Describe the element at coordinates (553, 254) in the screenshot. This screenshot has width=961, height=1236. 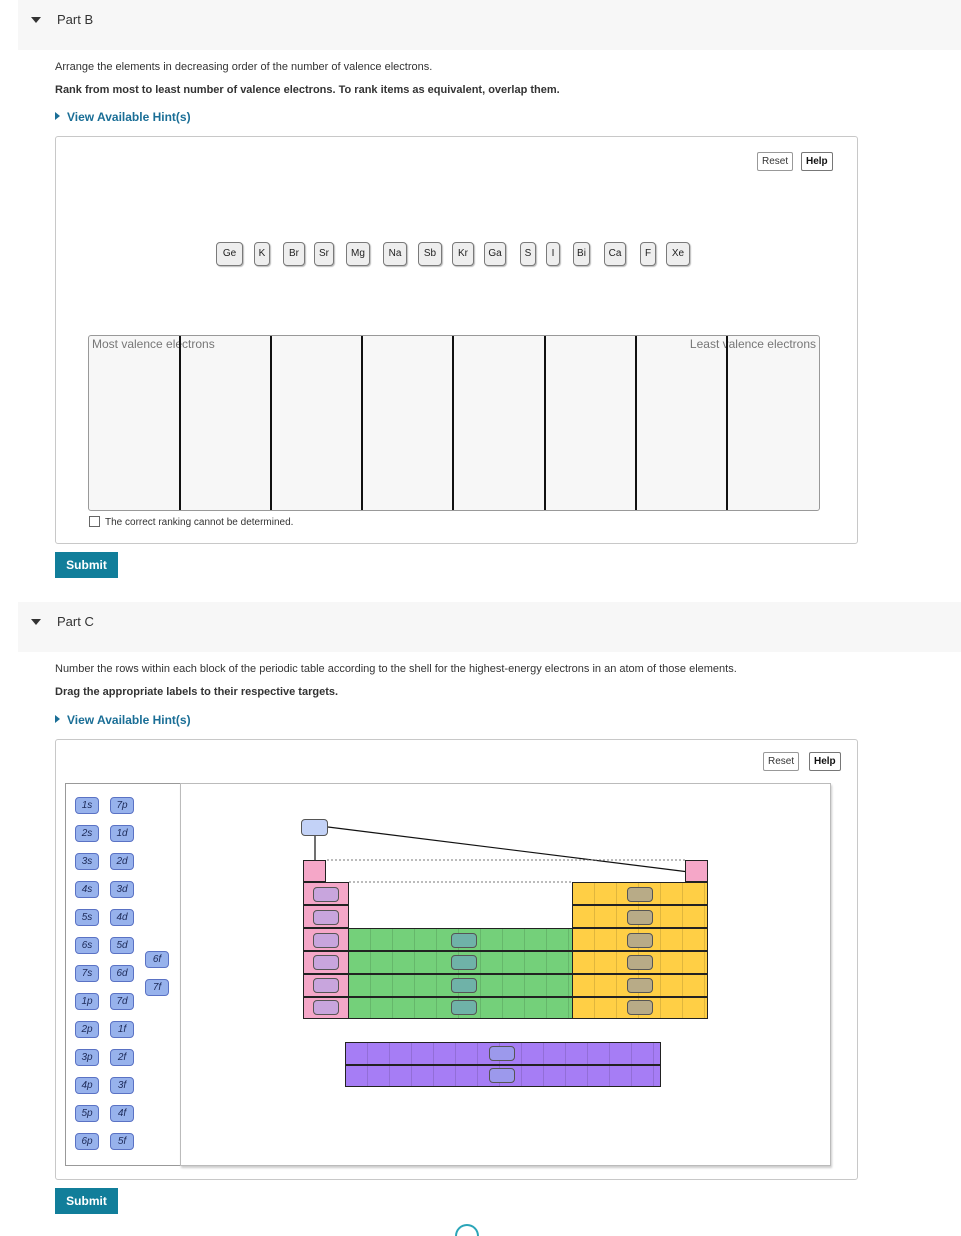
I see `element-chip: I` at that location.